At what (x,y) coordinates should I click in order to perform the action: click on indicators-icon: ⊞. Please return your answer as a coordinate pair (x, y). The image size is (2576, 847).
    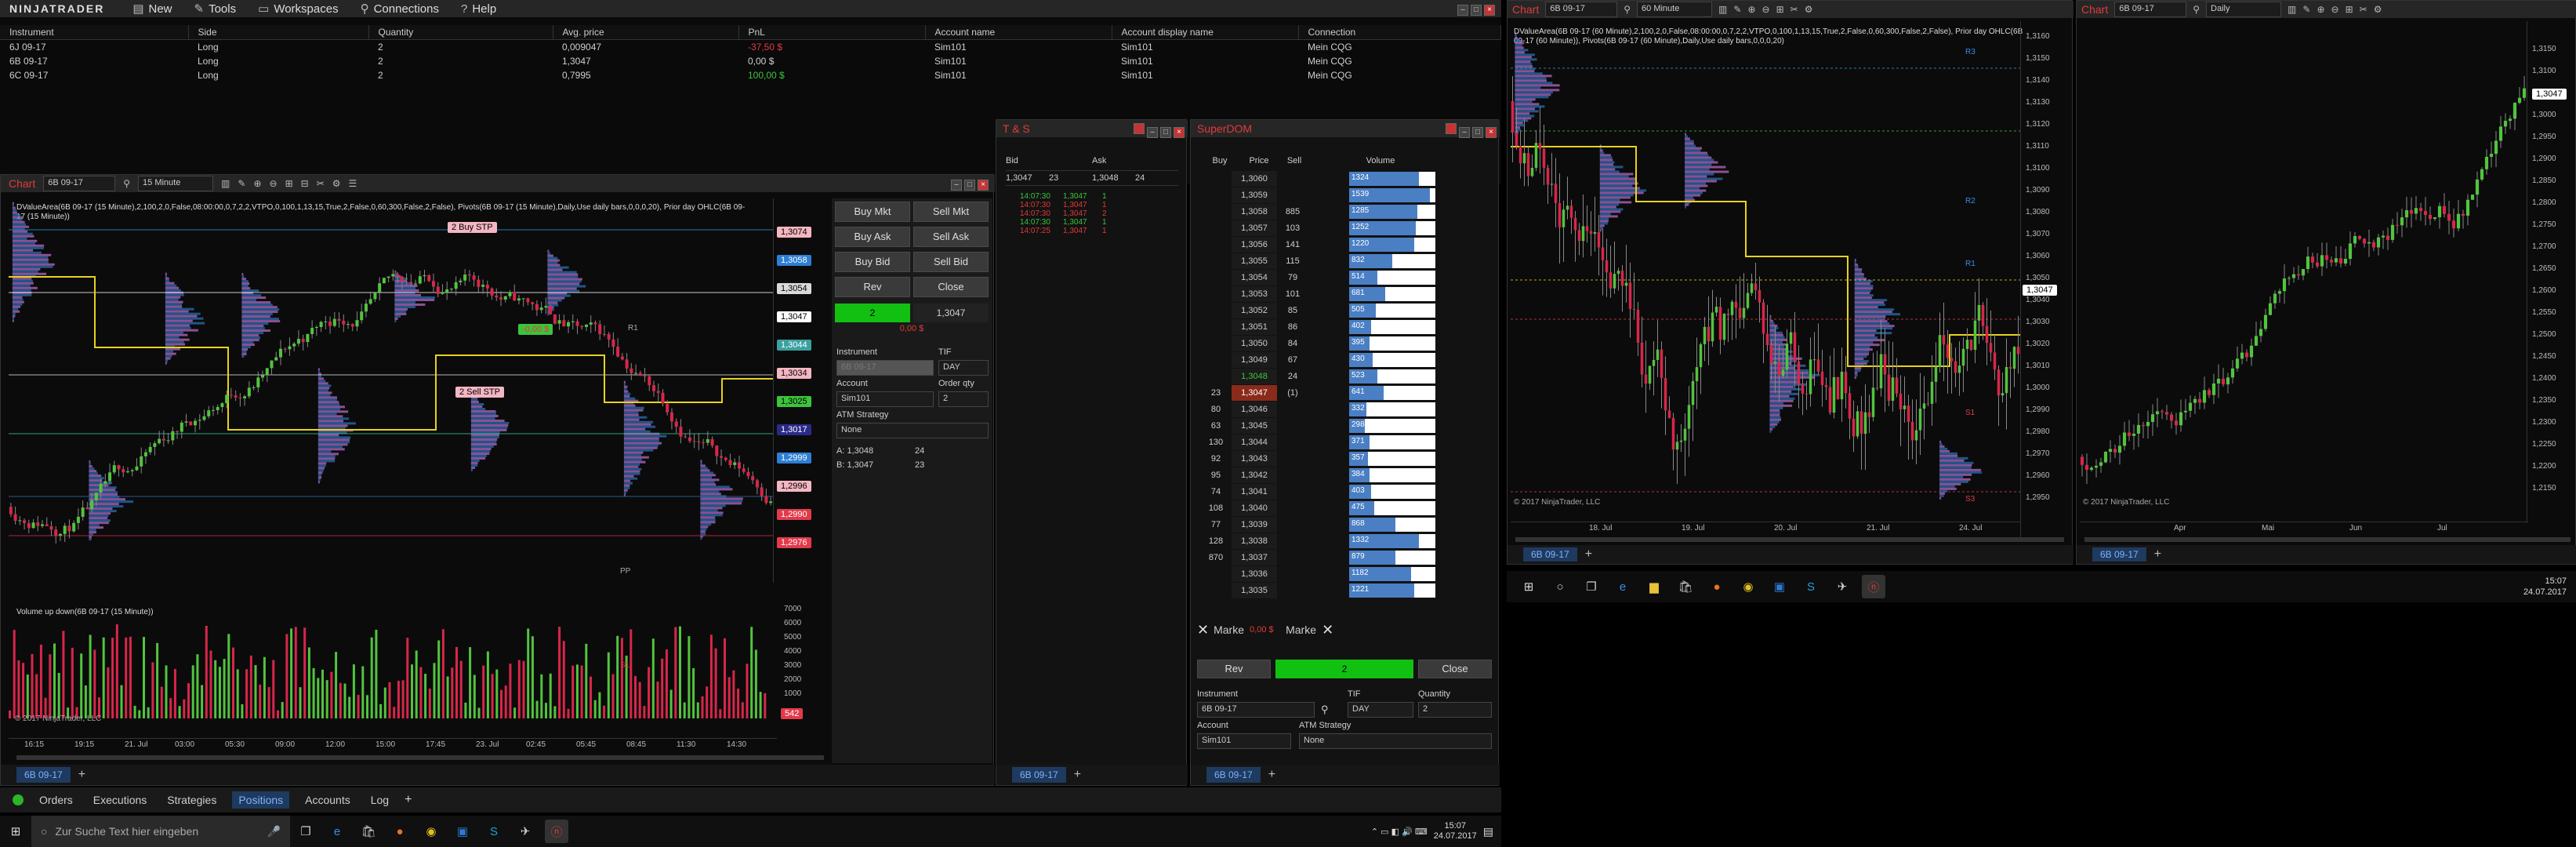
    Looking at the image, I should click on (2350, 9).